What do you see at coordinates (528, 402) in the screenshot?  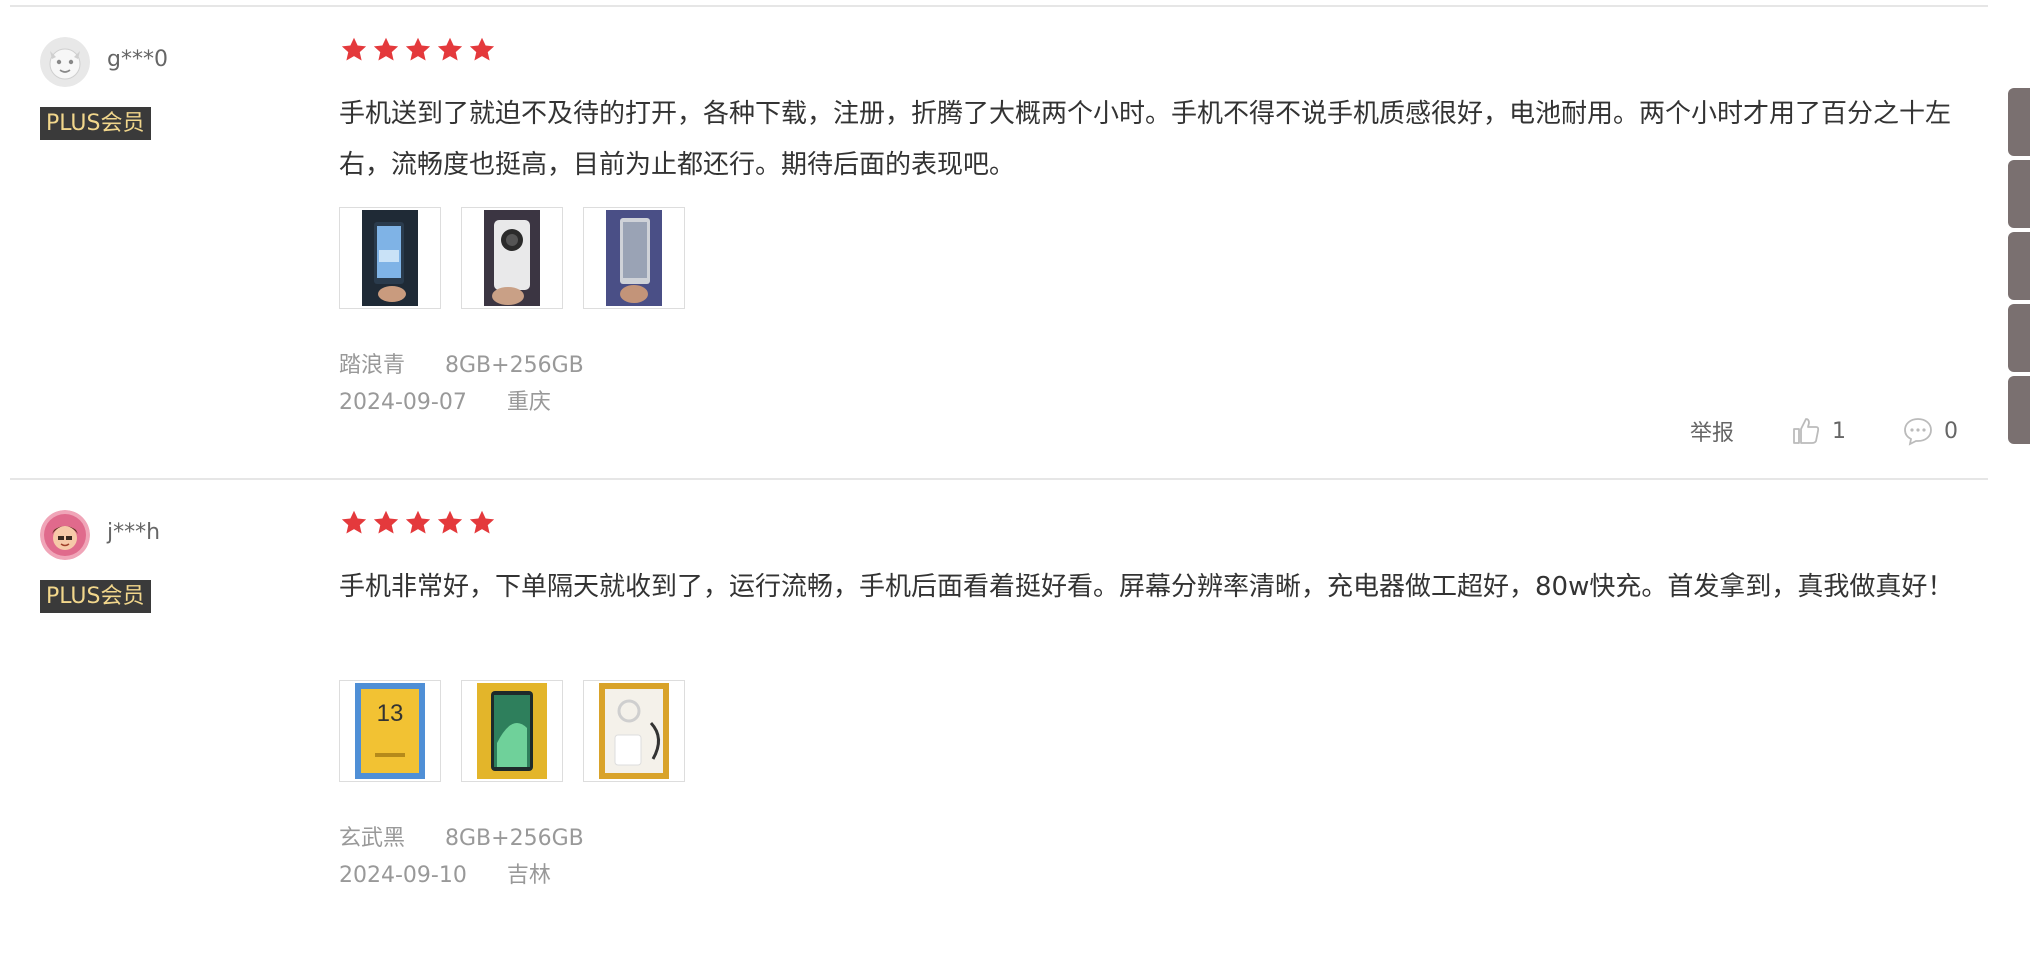 I see `review-location: 重庆` at bounding box center [528, 402].